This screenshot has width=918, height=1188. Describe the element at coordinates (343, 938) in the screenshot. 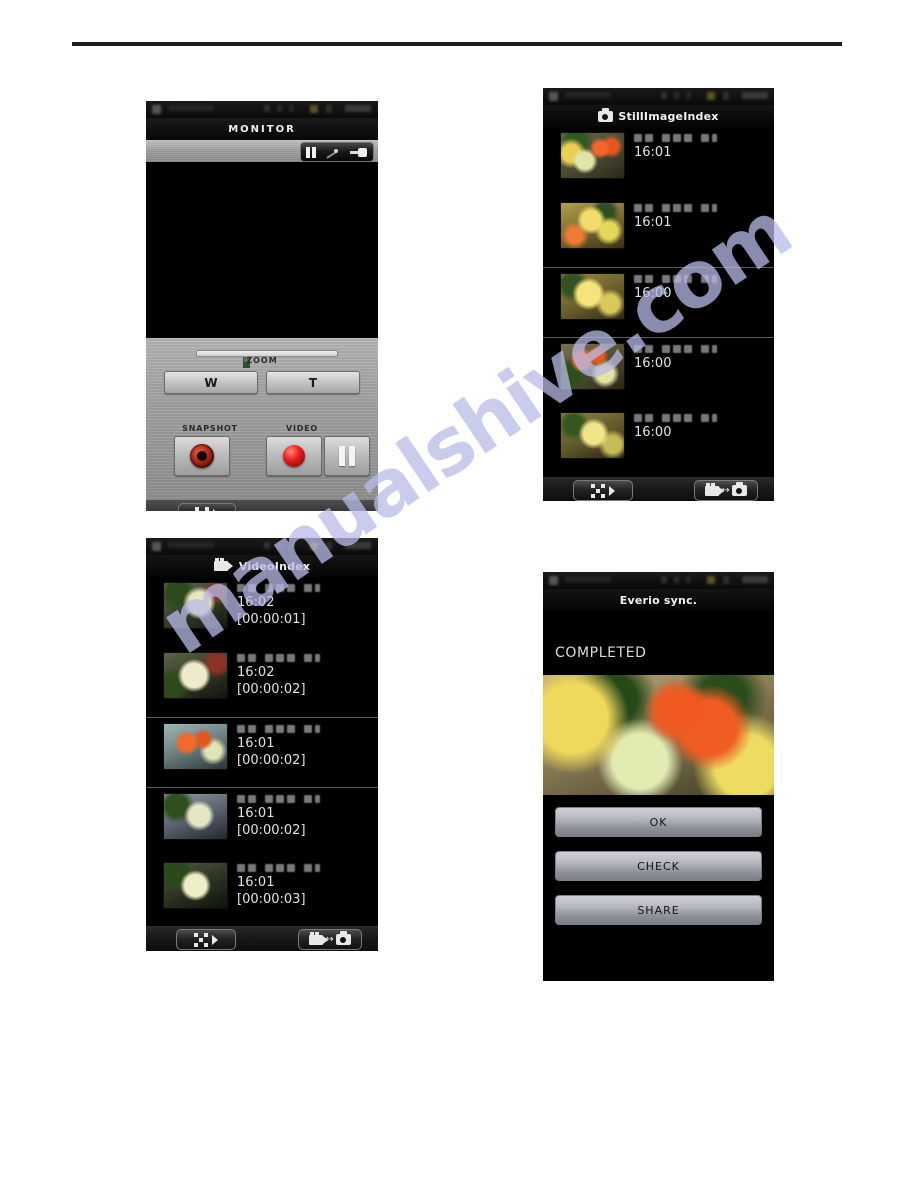

I see `still-camera-icon` at that location.